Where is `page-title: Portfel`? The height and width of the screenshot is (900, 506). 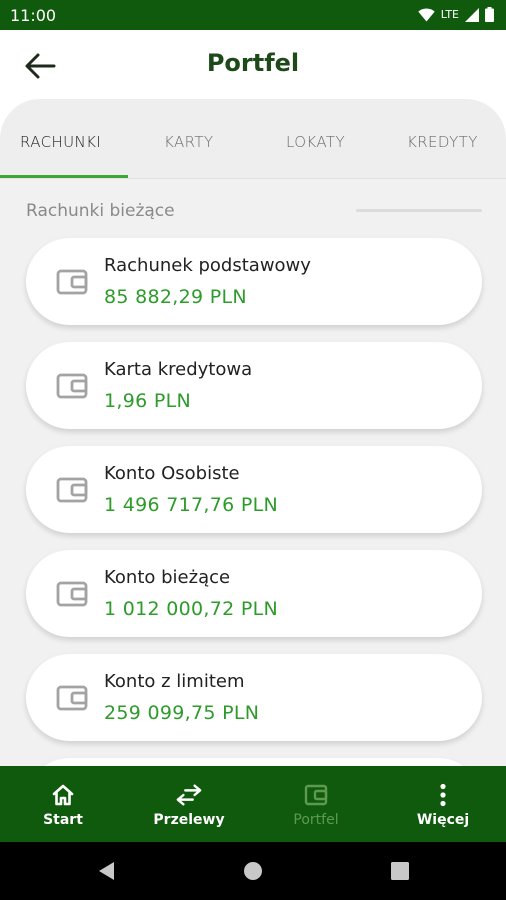
page-title: Portfel is located at coordinates (253, 63).